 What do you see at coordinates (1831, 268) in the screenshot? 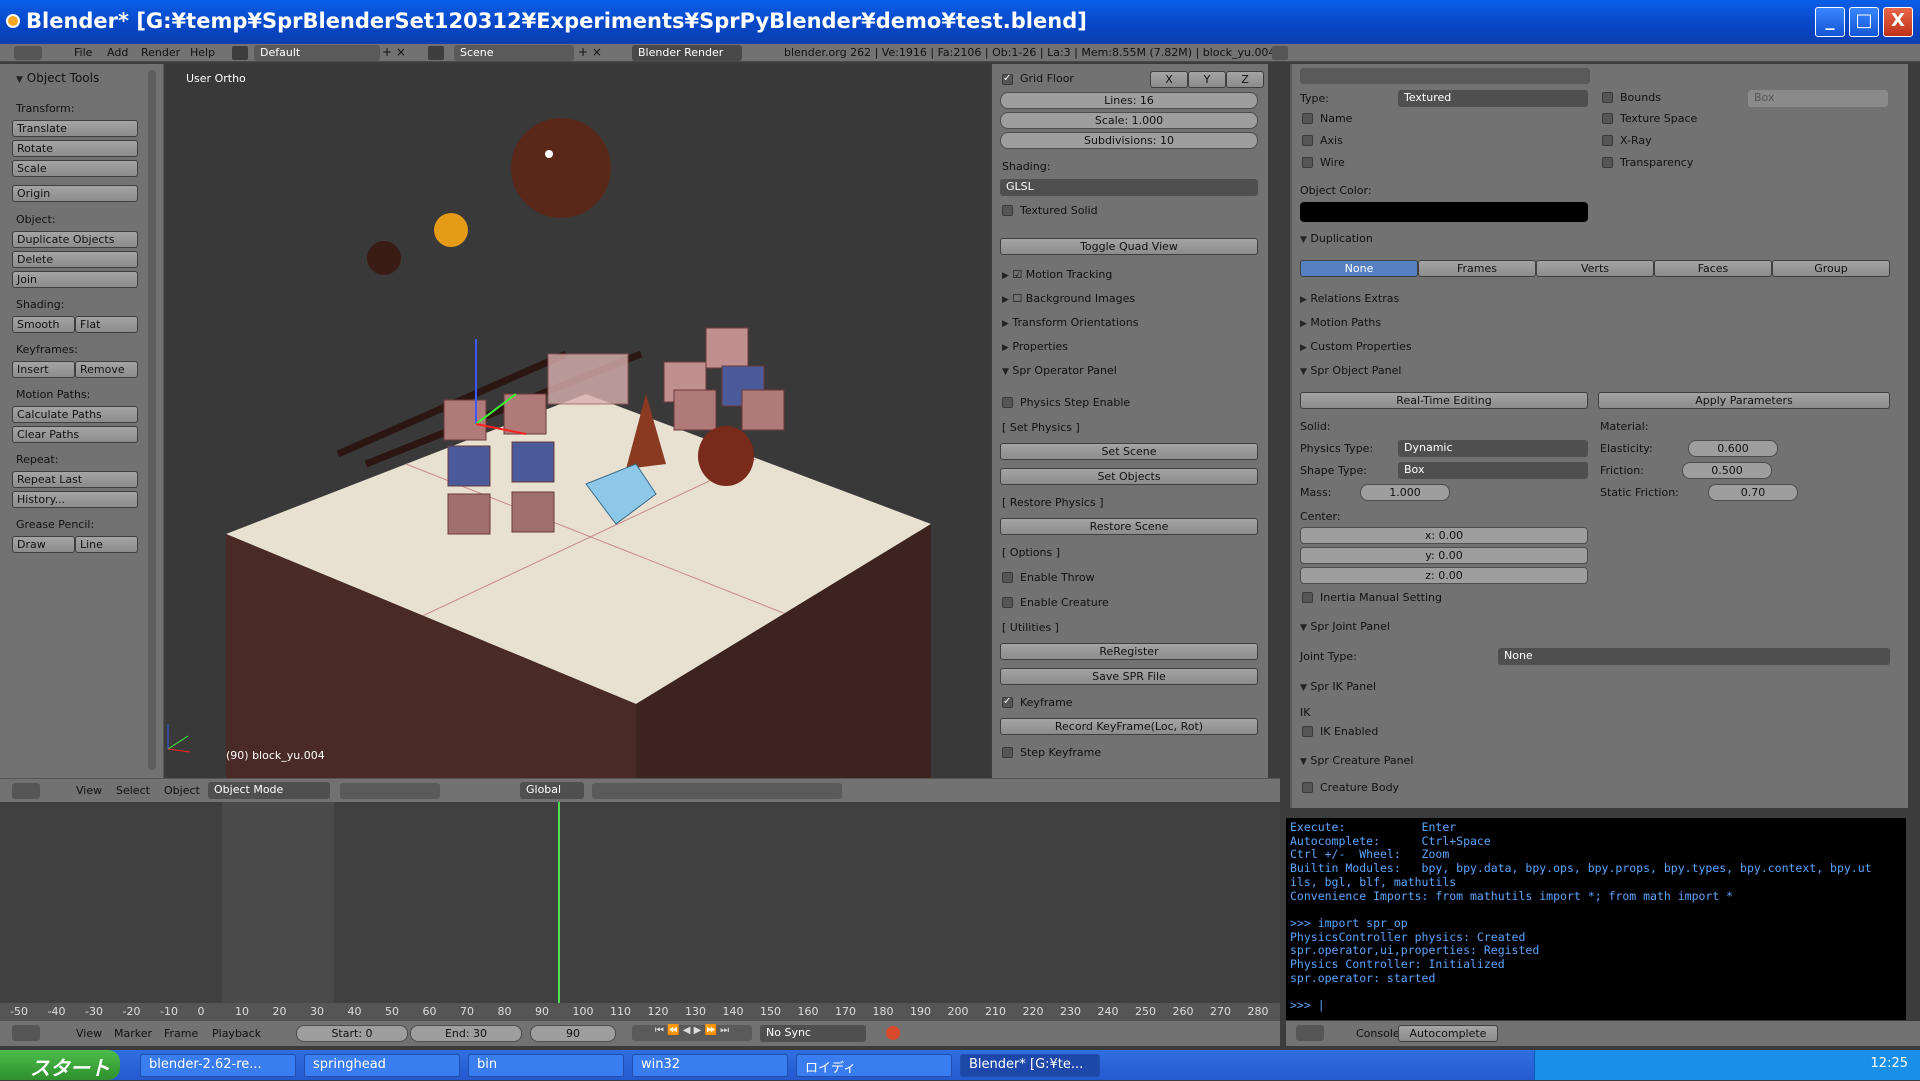
I see `dup-group-tab: Group` at bounding box center [1831, 268].